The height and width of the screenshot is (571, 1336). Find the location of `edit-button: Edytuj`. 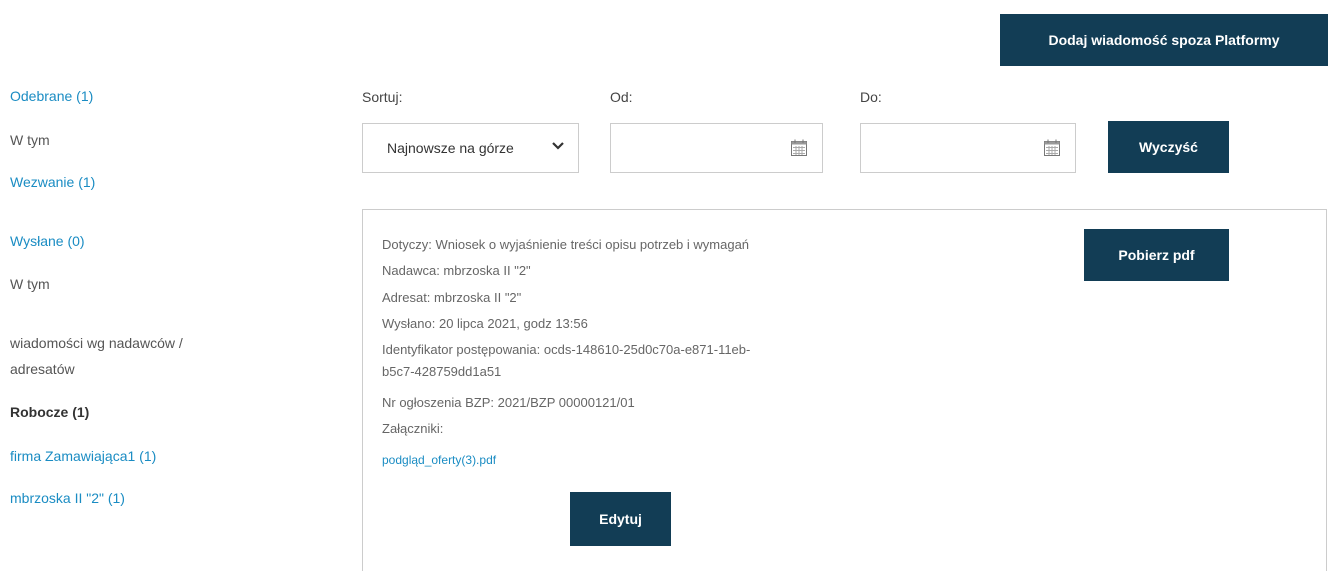

edit-button: Edytuj is located at coordinates (620, 519).